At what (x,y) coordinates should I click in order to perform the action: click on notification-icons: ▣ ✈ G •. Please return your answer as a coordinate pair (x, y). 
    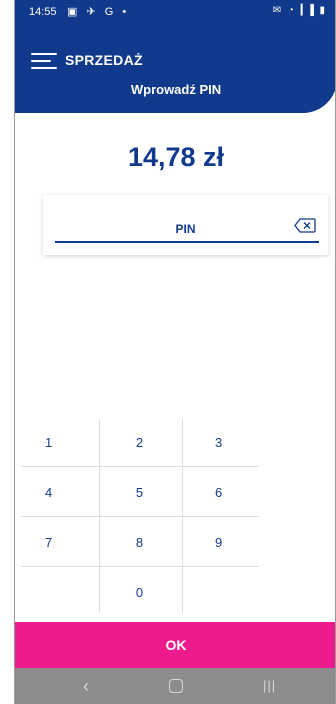
    Looking at the image, I should click on (98, 12).